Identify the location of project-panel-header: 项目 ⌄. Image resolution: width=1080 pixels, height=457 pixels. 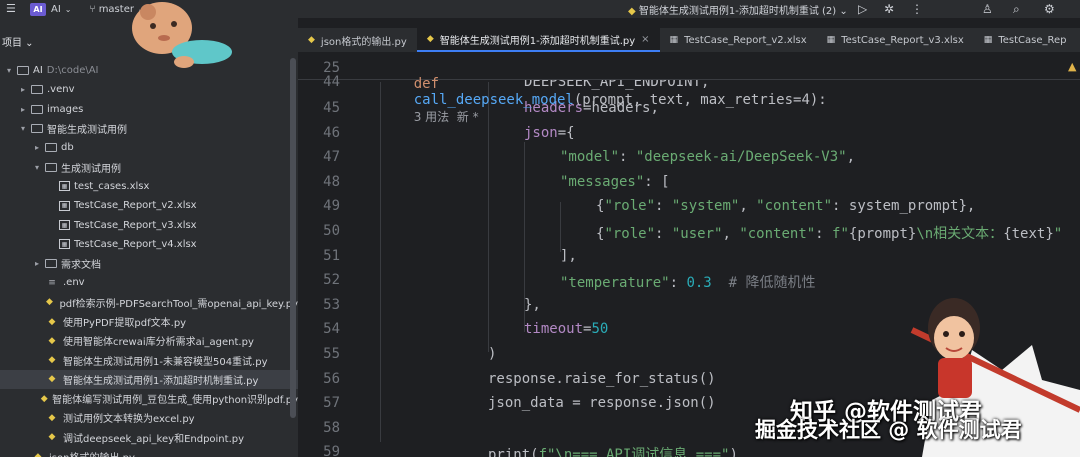
(18, 41).